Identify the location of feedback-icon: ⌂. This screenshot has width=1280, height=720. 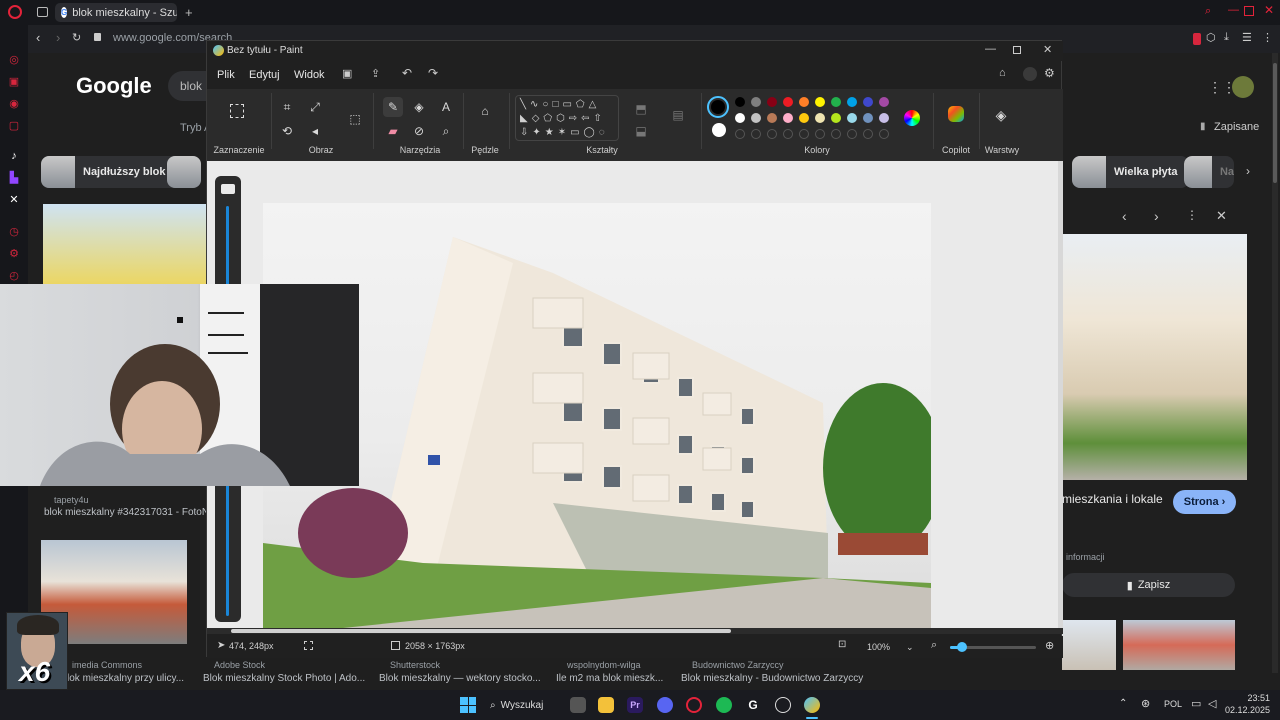
(1002, 73).